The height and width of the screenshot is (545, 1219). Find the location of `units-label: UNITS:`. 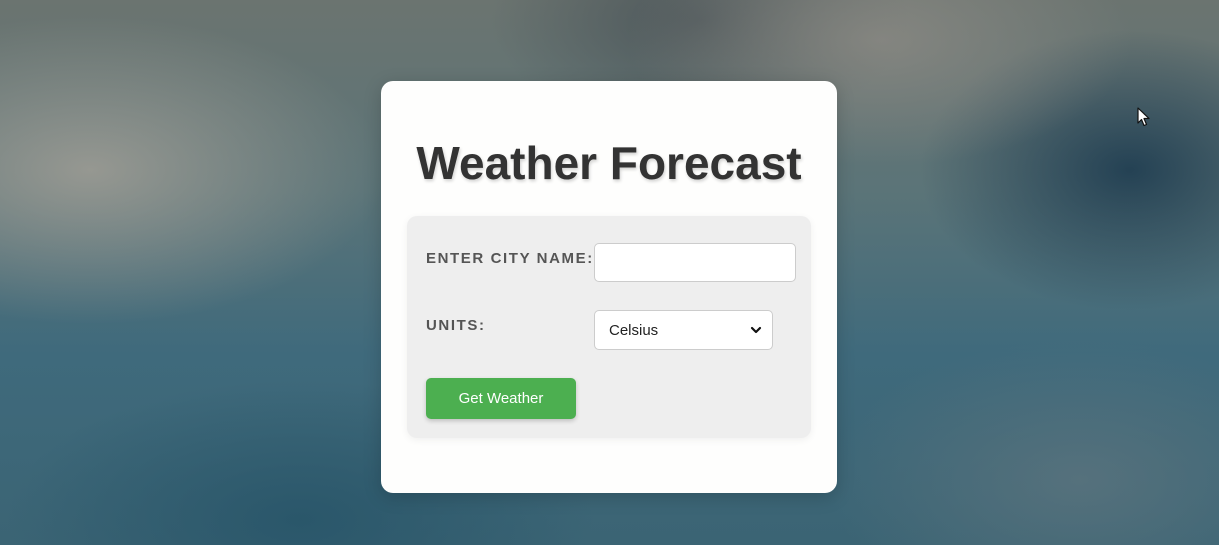

units-label: UNITS: is located at coordinates (456, 325).